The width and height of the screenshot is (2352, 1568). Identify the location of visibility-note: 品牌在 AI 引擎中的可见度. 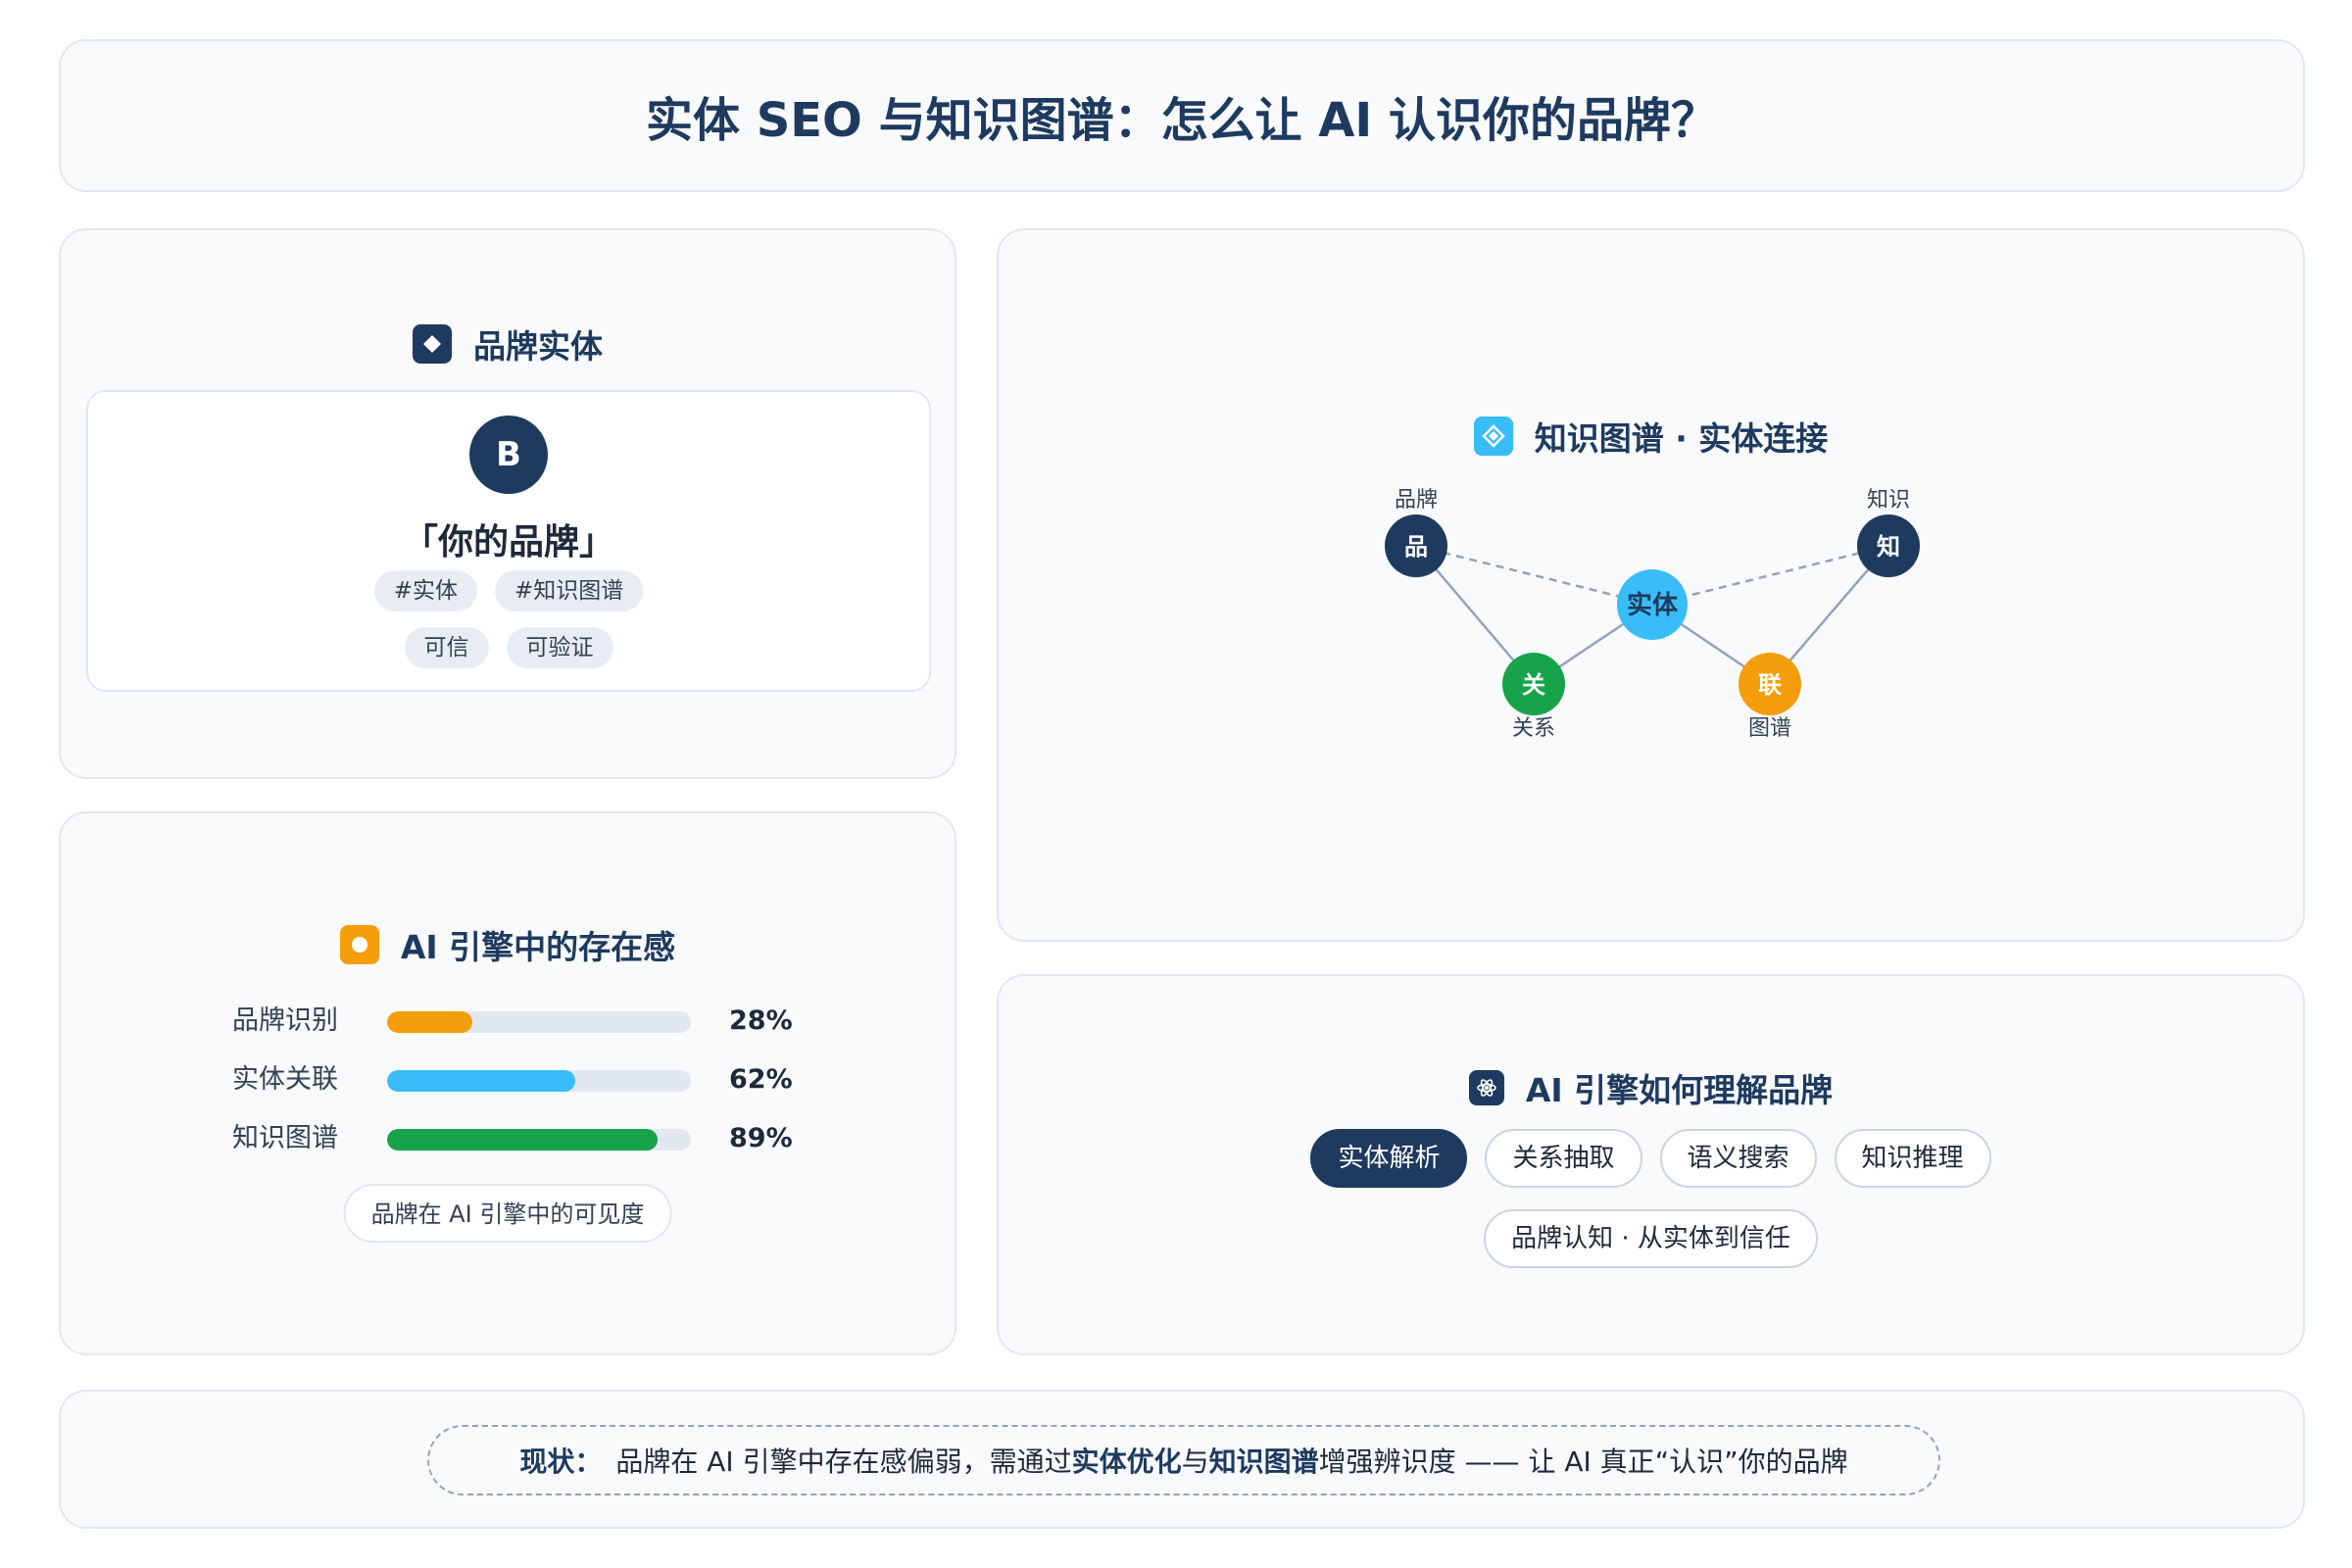
(507, 1213).